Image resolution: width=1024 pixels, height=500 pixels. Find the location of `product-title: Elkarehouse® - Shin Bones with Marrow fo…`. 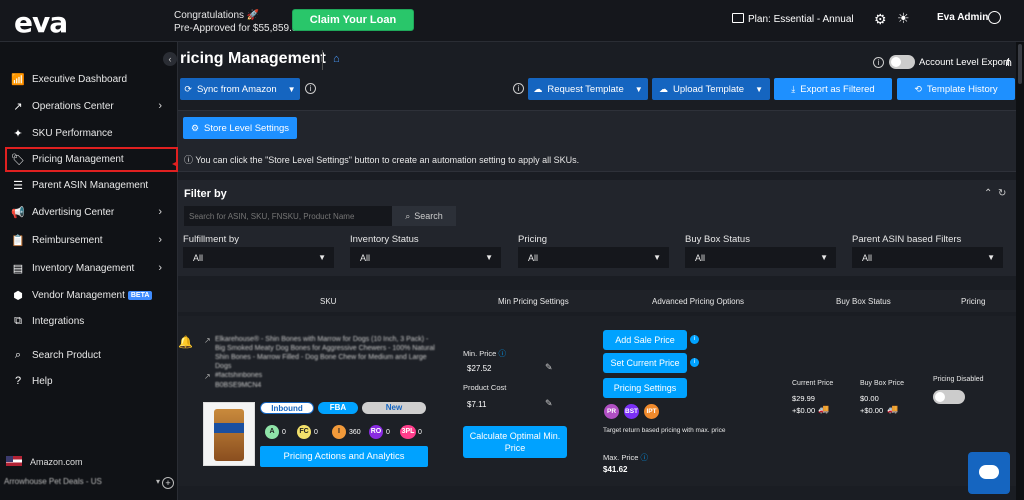

product-title: Elkarehouse® - Shin Bones with Marrow fo… is located at coordinates (330, 353).